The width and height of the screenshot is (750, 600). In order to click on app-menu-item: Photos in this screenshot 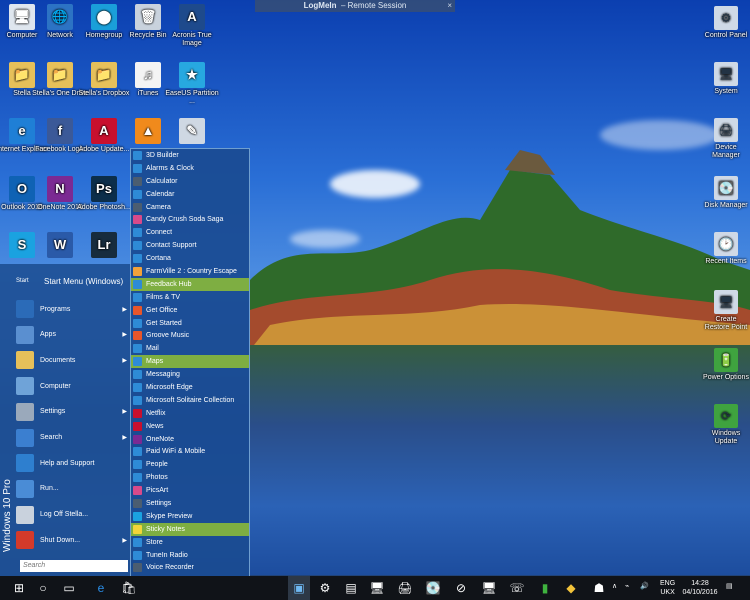, I will do `click(190, 477)`.